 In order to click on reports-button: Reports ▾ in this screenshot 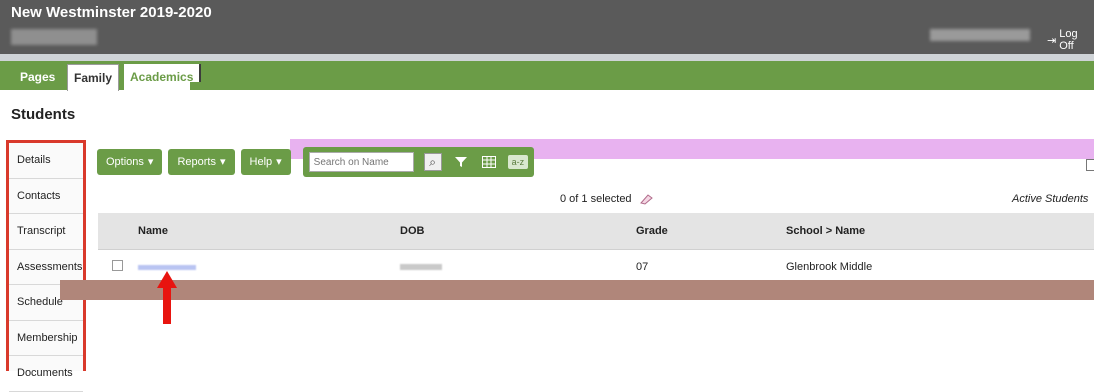, I will do `click(201, 162)`.